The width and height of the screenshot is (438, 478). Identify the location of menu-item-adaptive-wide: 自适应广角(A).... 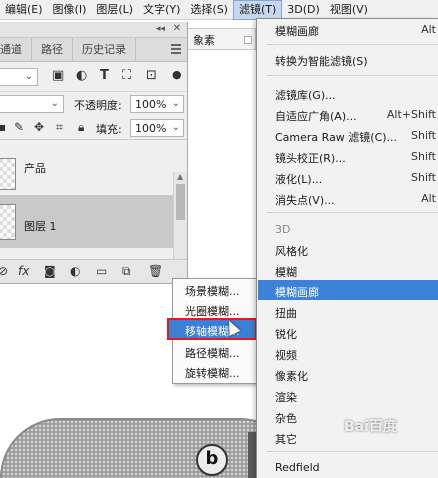
(316, 116).